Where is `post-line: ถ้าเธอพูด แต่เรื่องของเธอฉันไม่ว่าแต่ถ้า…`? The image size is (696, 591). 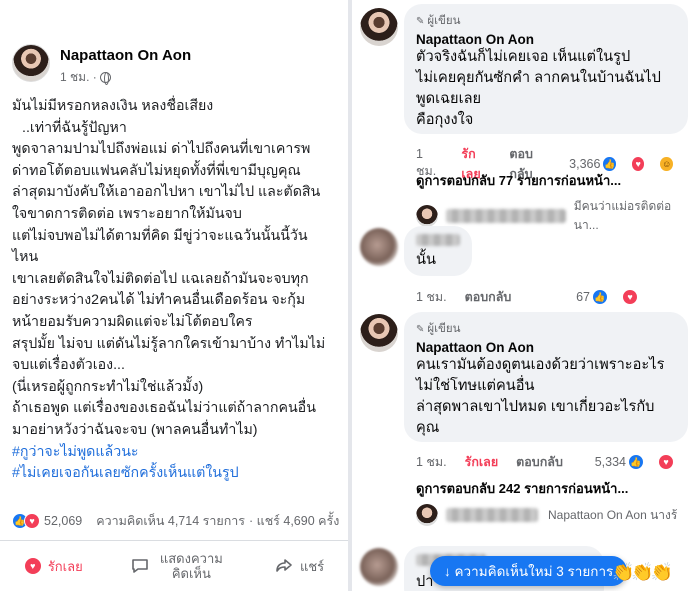 post-line: ถ้าเธอพูด แต่เรื่องของเธอฉันไม่ว่าแต่ถ้า… is located at coordinates (164, 408).